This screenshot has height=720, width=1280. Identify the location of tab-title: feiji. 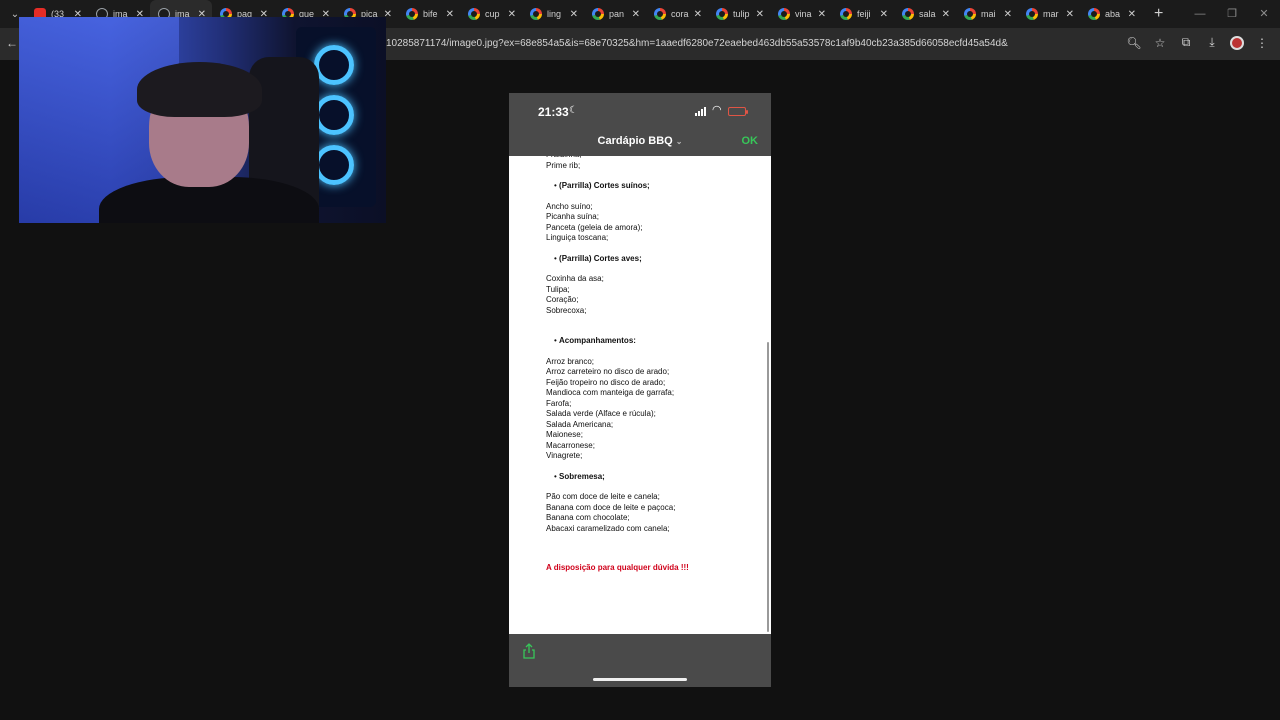
(864, 14).